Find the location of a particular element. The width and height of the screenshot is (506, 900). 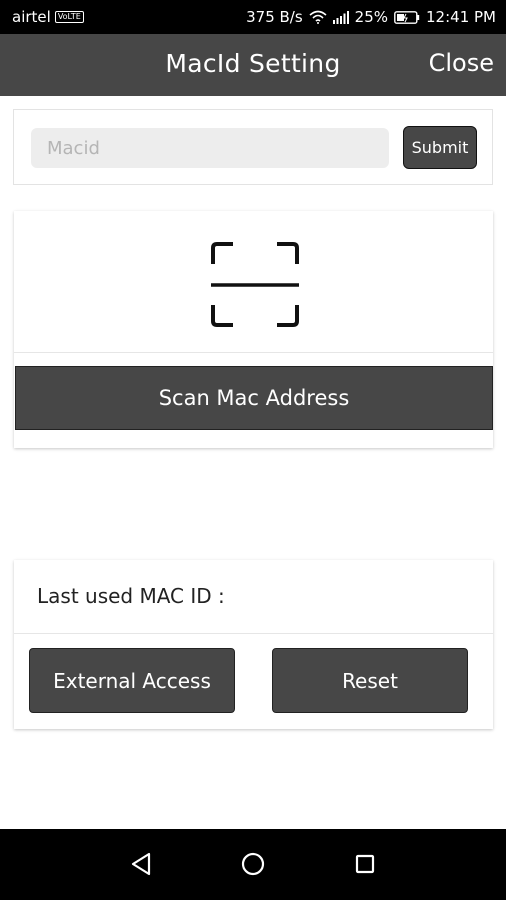

external-access-button: External Access is located at coordinates (132, 680).